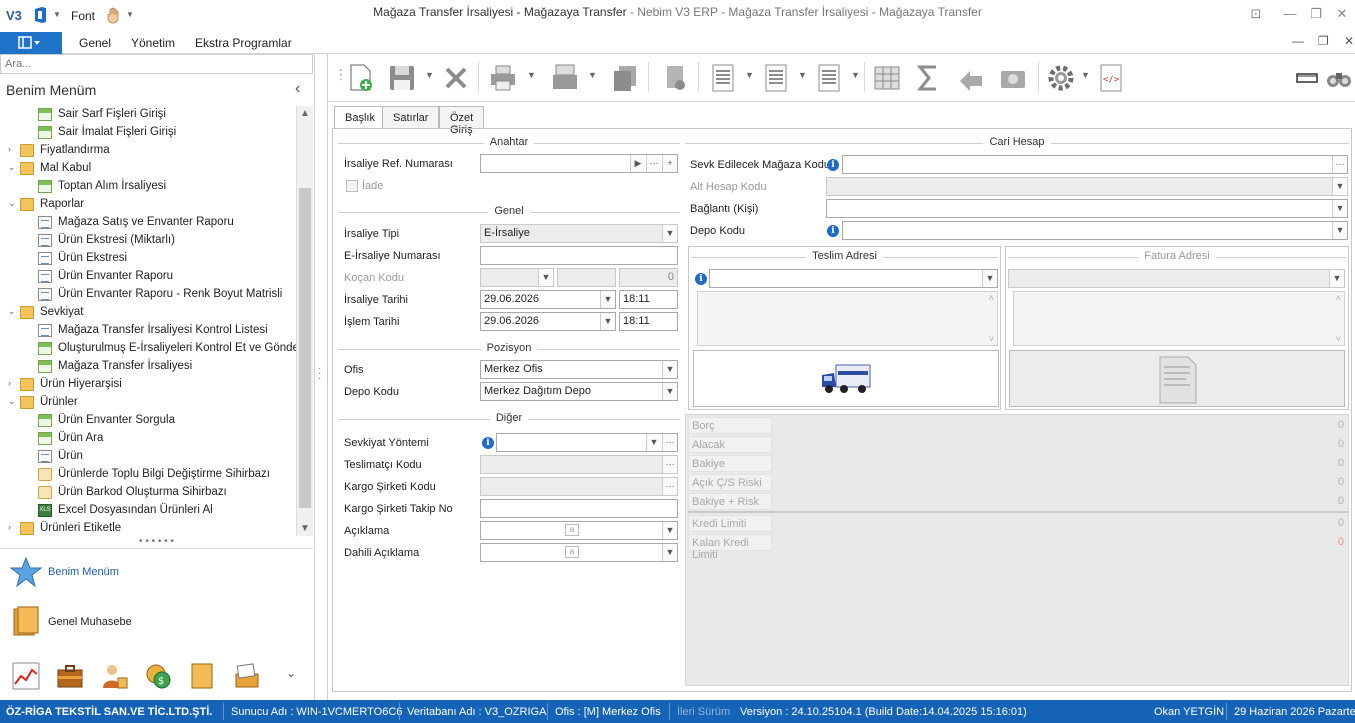 This screenshot has height=723, width=1355. I want to click on irsaliye-saat-input: 18:11, so click(648, 299).